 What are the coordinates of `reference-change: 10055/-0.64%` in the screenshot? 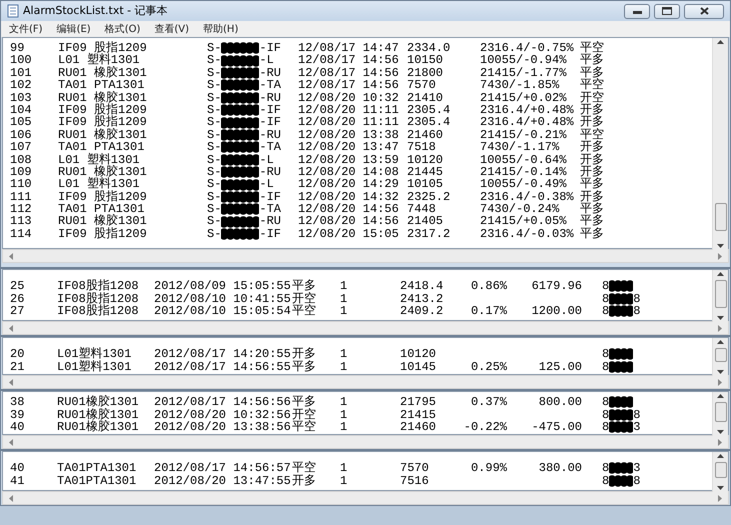 It's located at (524, 160).